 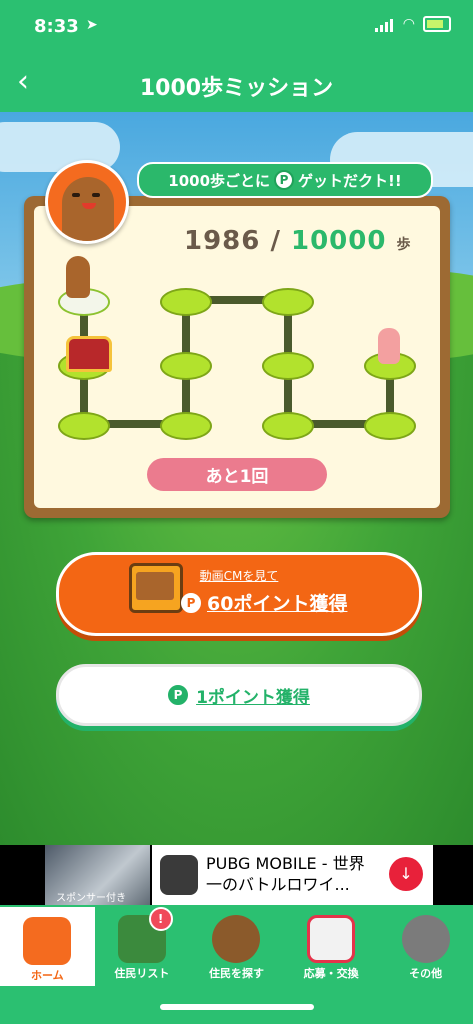 I want to click on watch-cm-button: 動画CMを見て P 60ポイント獲得, so click(x=239, y=594).